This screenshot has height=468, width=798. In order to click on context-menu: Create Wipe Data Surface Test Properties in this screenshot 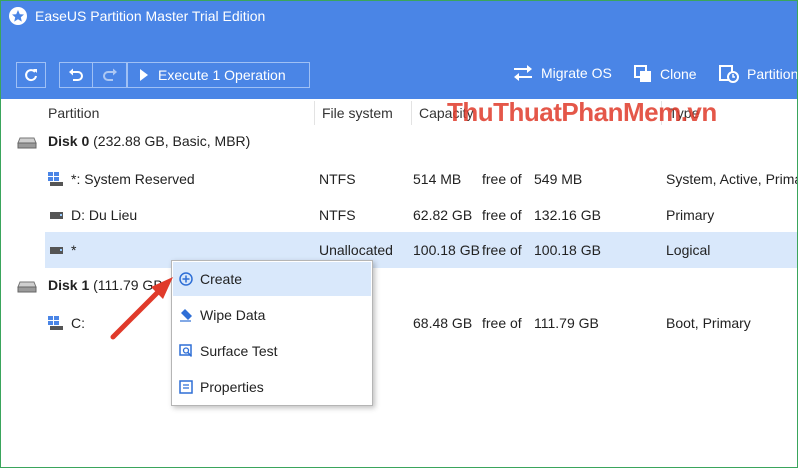, I will do `click(272, 333)`.